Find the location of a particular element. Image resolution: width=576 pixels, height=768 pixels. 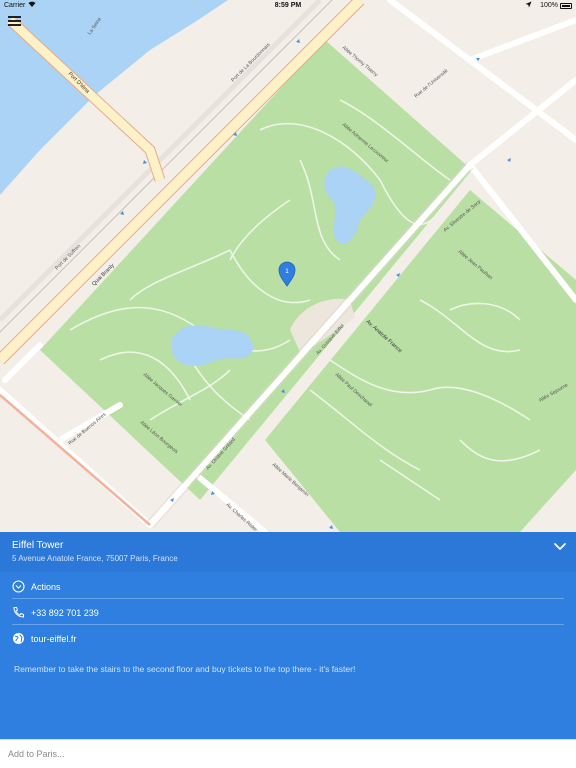

battery-percent: 100% is located at coordinates (549, 5).